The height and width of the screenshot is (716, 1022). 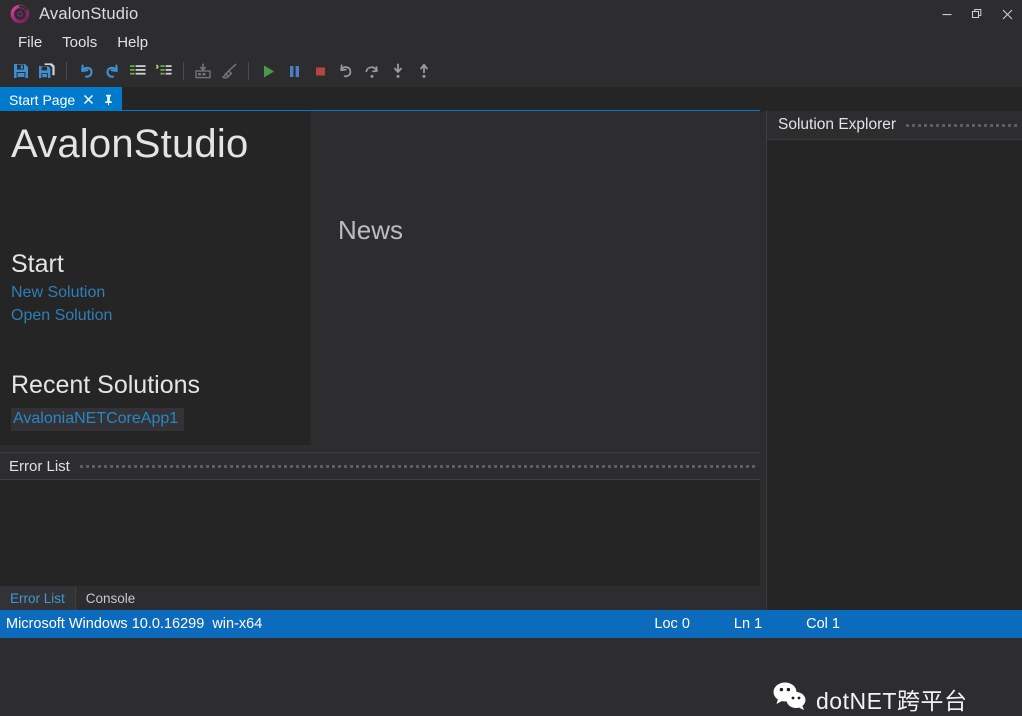 I want to click on step-into-button, so click(x=398, y=71).